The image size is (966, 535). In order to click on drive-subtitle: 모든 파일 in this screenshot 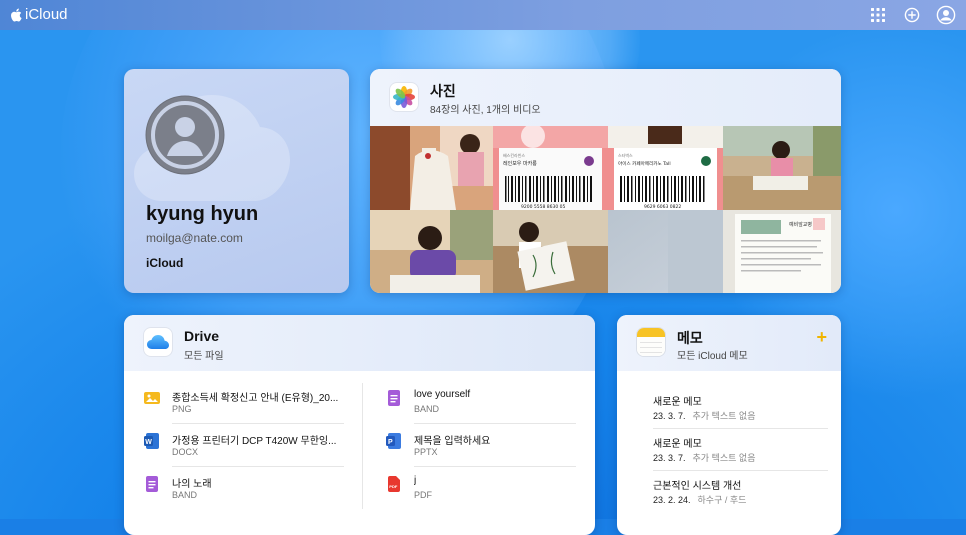, I will do `click(204, 356)`.